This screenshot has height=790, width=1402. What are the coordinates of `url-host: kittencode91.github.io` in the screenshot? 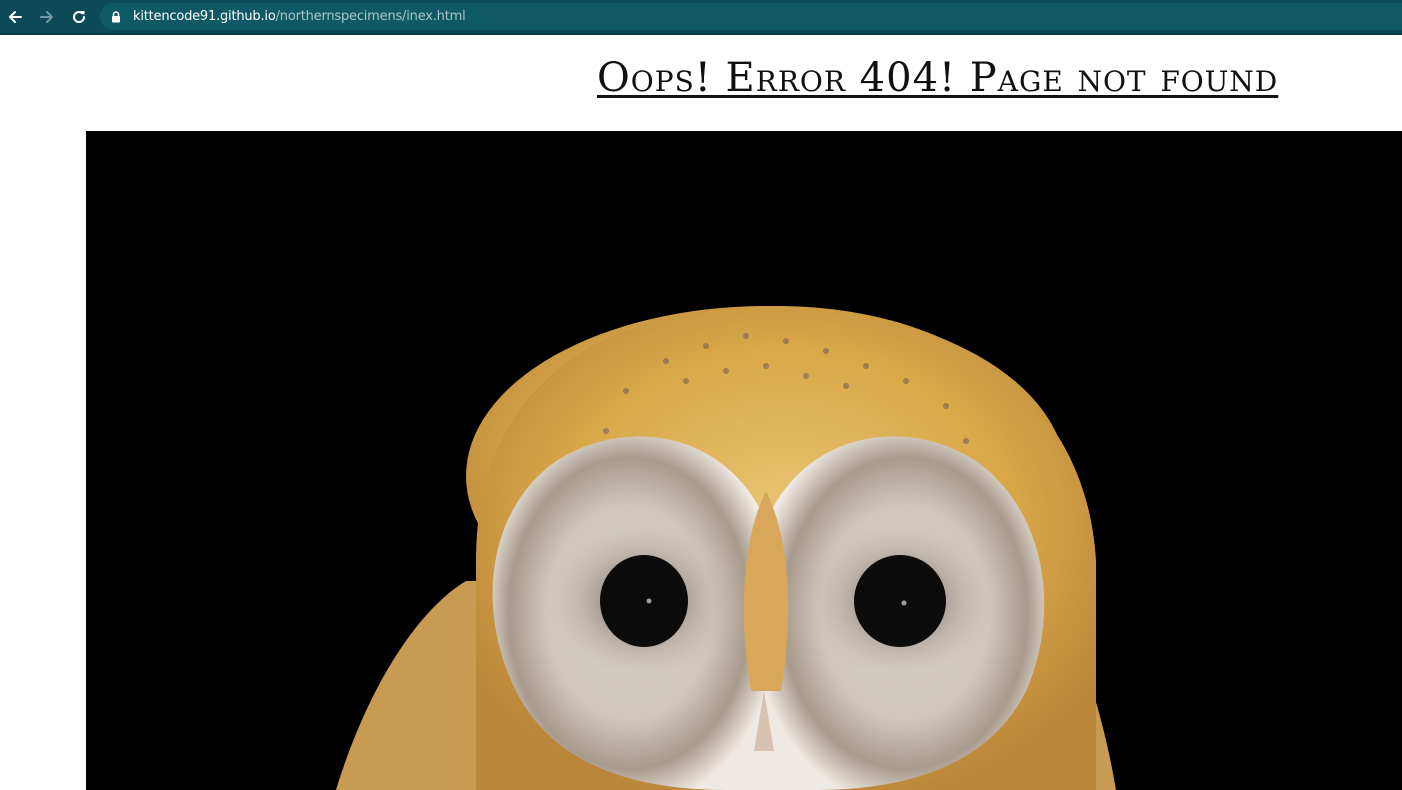 It's located at (204, 16).